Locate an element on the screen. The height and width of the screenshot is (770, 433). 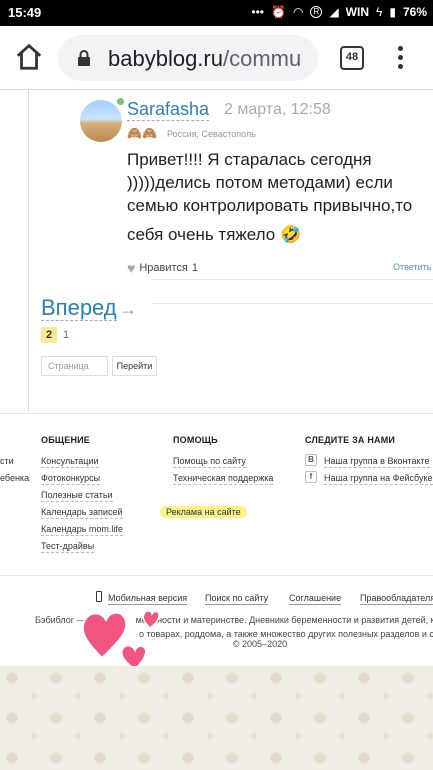
arrow-right-icon: → is located at coordinates (128, 309).